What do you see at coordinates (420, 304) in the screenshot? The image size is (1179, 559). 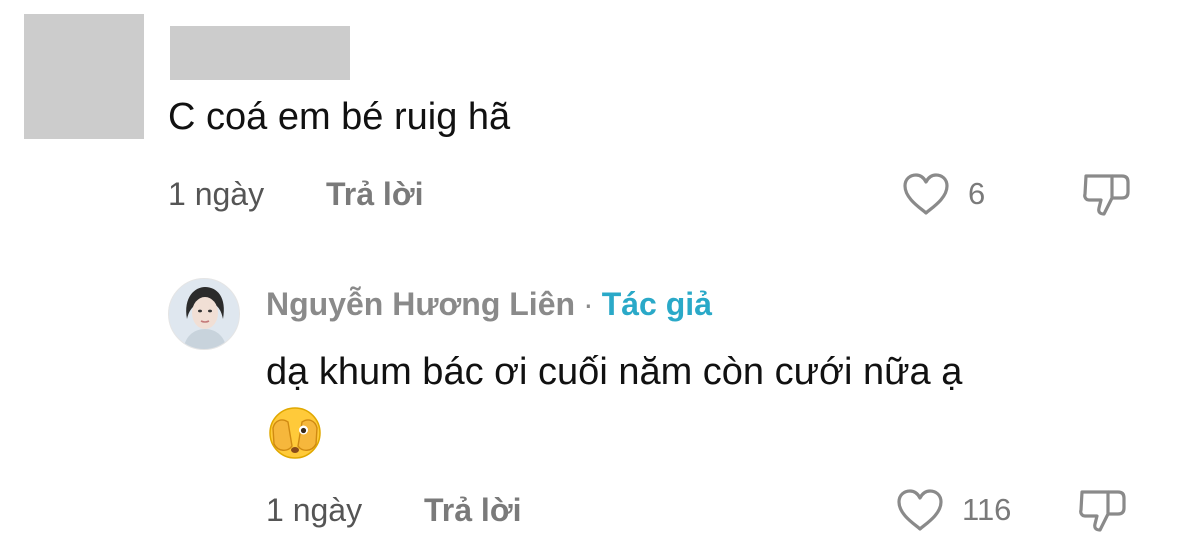 I see `reply-author-name: Nguyễn Hương Liên` at bounding box center [420, 304].